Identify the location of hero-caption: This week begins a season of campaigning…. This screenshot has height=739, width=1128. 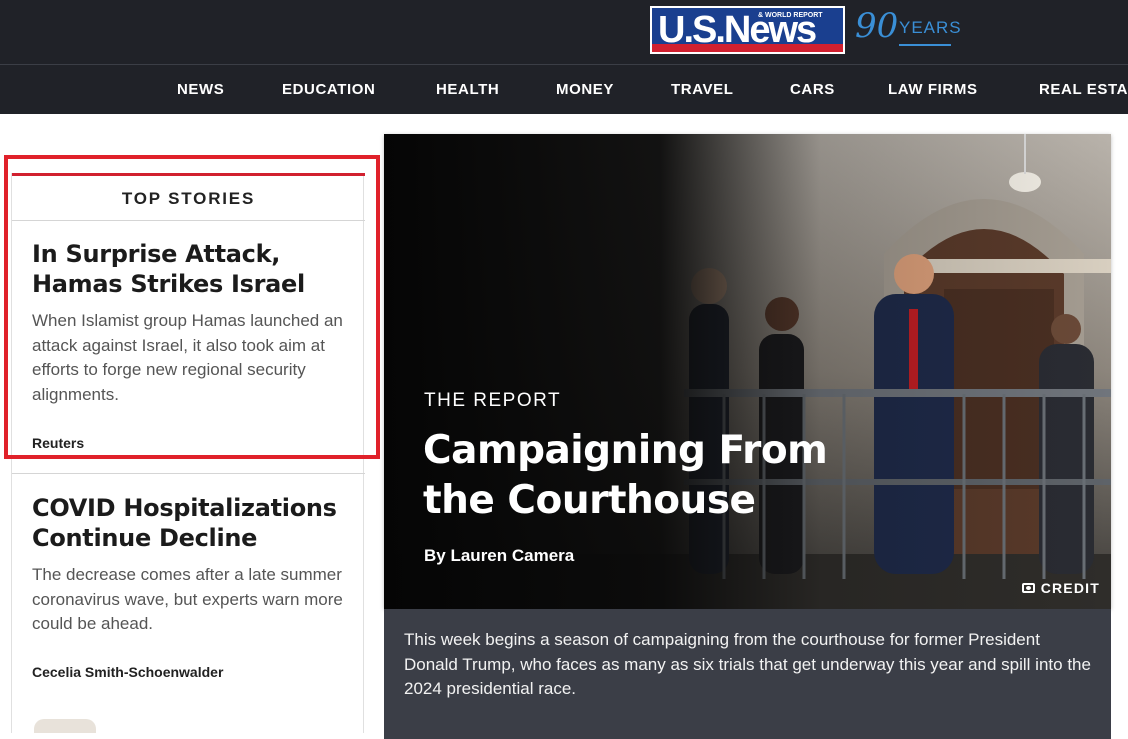
(747, 664).